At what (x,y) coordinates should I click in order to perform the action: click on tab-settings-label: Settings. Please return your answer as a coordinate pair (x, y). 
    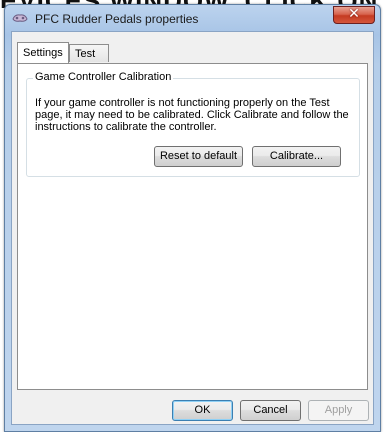
    Looking at the image, I should click on (43, 53).